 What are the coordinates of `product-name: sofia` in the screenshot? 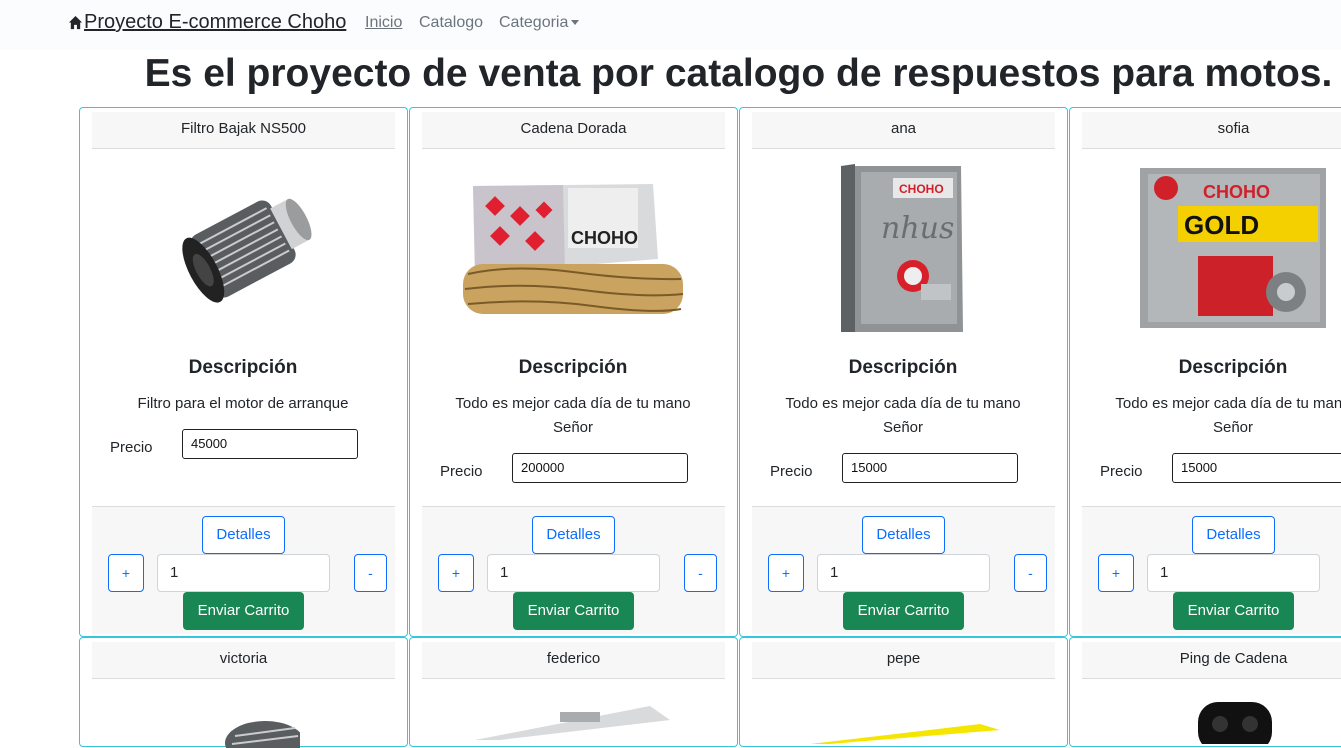 It's located at (1211, 130).